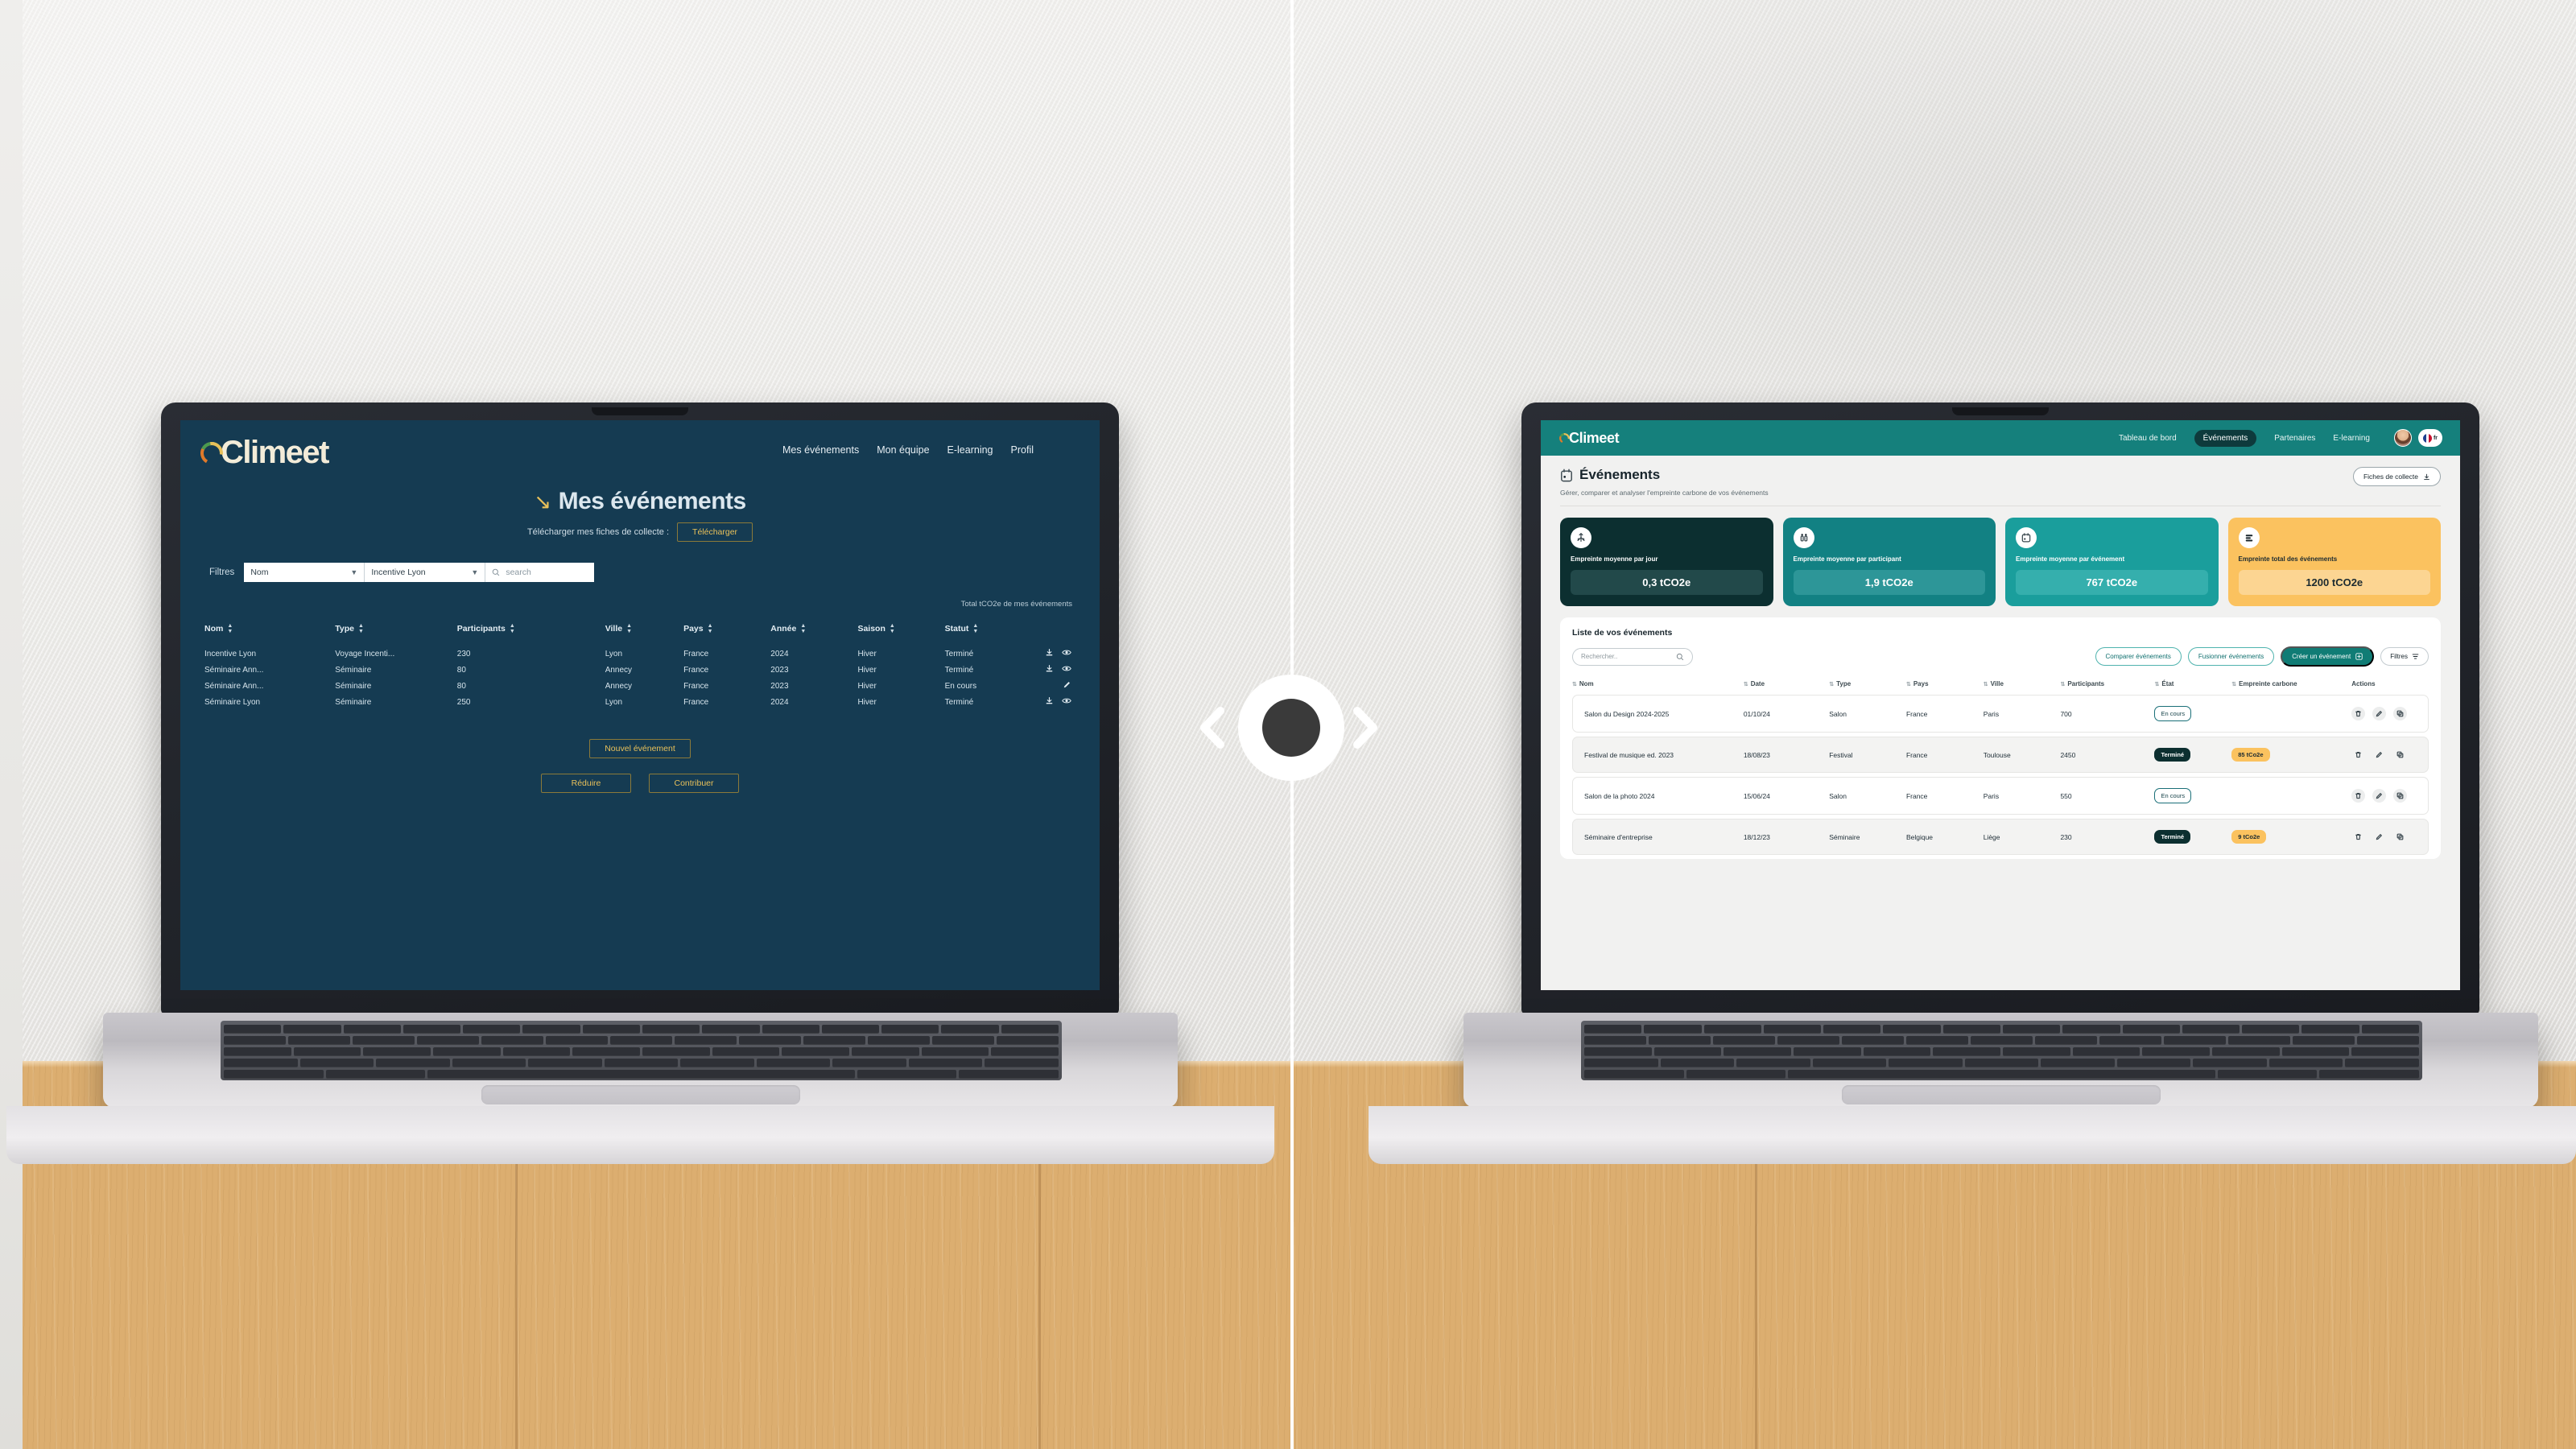  Describe the element at coordinates (540, 572) in the screenshot. I see `old-search-input: search` at that location.